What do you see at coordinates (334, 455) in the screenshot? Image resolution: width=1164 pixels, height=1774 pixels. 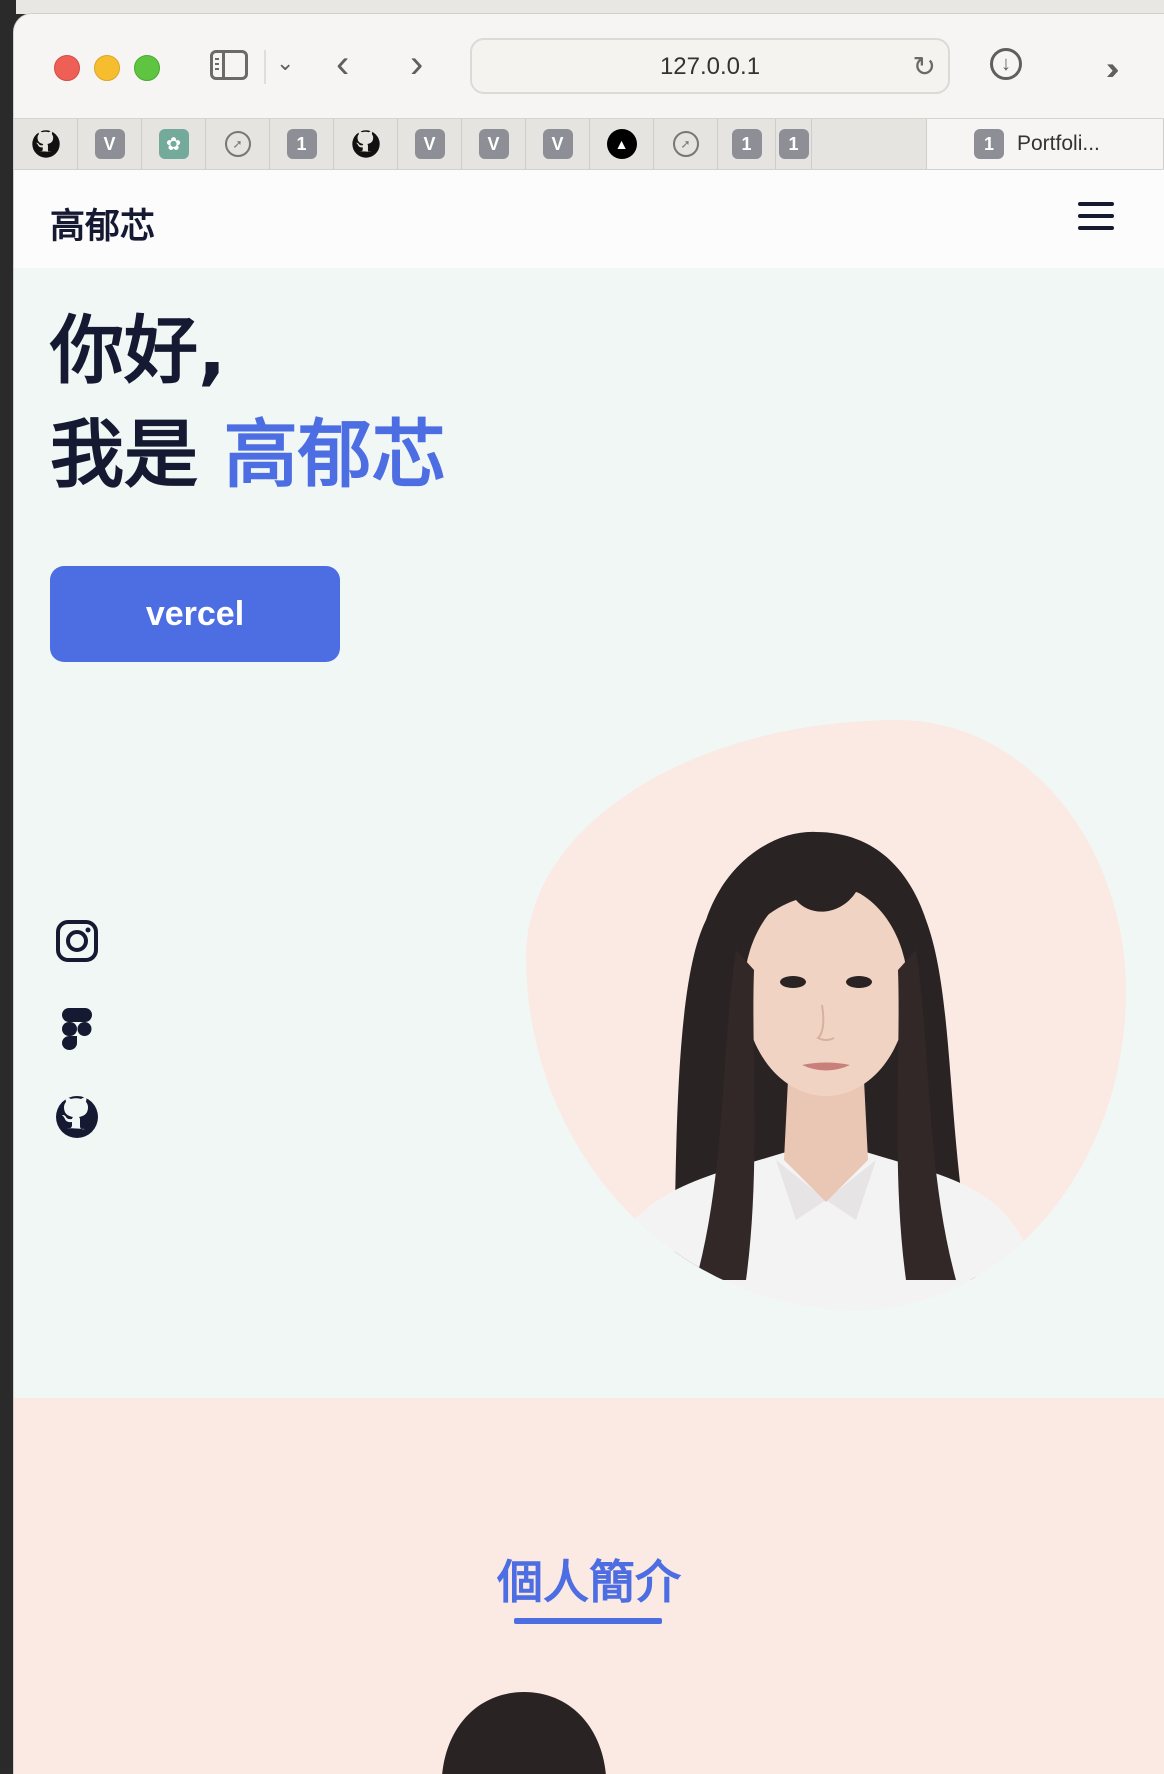 I see `hero-name: 高郁芯` at bounding box center [334, 455].